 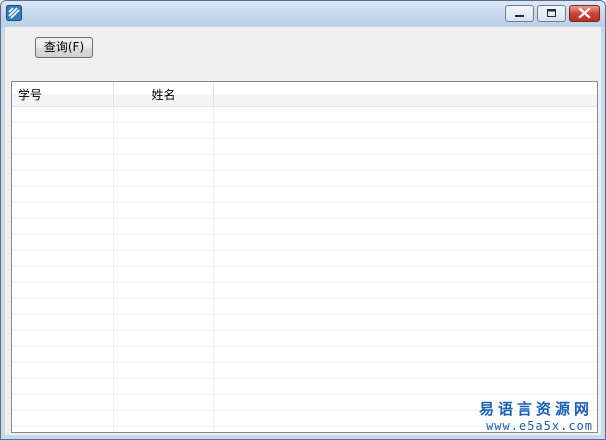 I want to click on close-icon, so click(x=584, y=13).